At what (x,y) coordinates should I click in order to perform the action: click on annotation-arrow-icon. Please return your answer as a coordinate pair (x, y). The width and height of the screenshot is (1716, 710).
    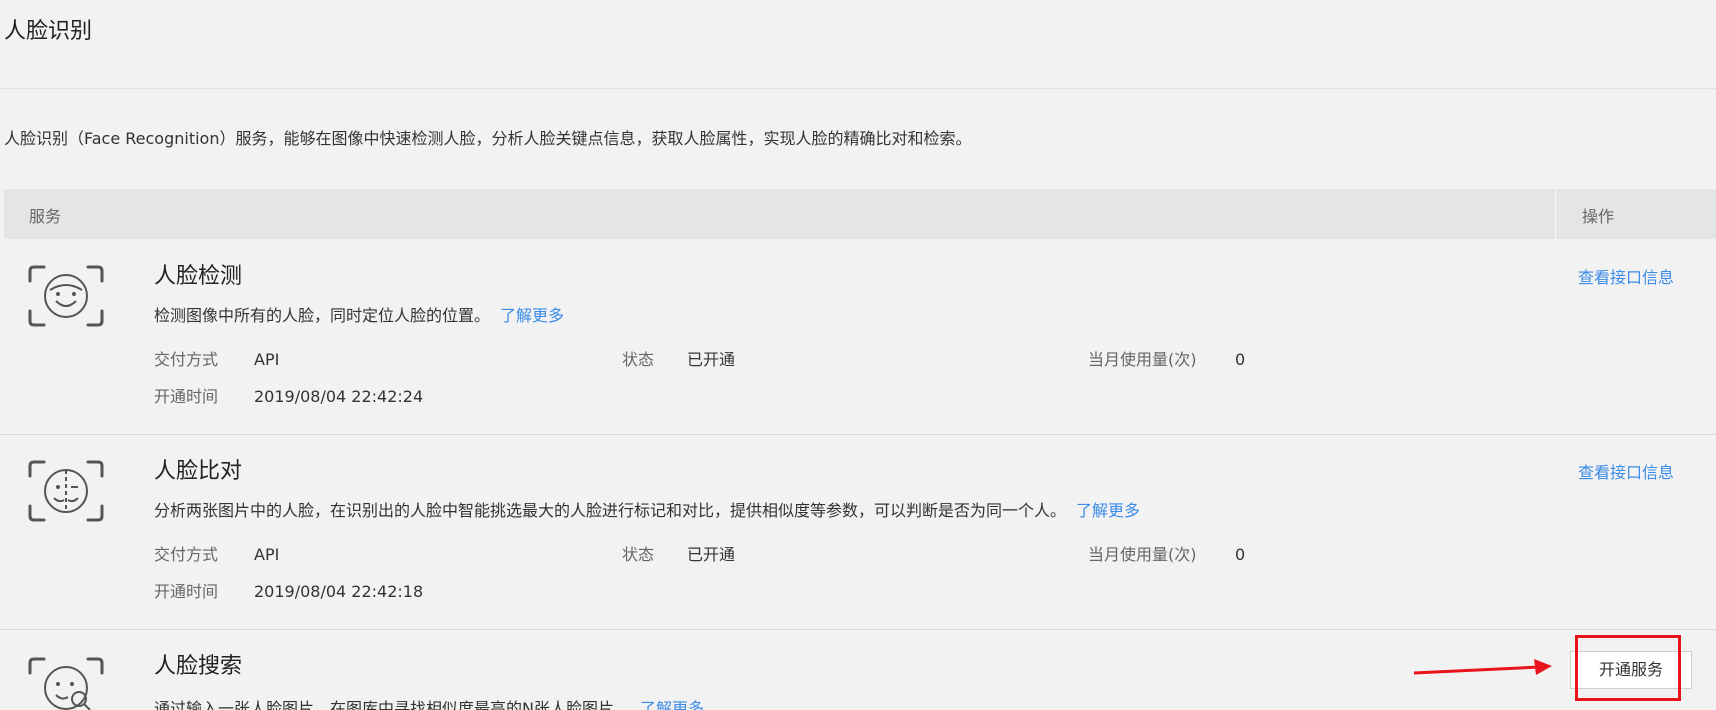
    Looking at the image, I should click on (1482, 667).